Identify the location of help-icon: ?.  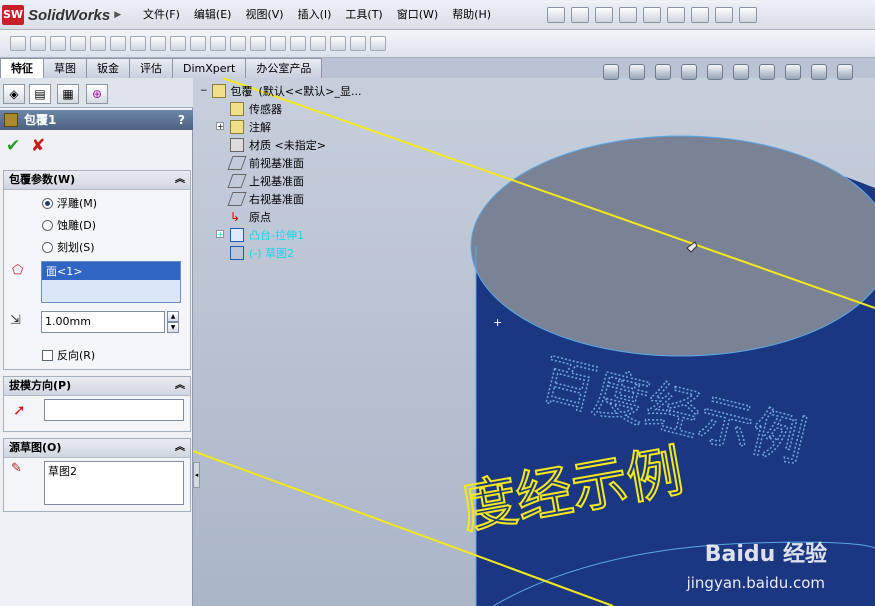
(181, 120).